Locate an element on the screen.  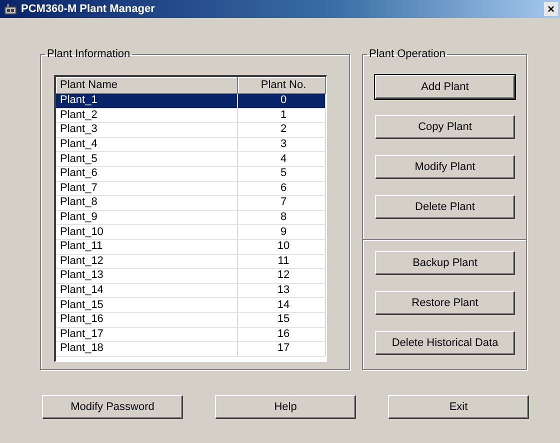
list-row: Plant_10 9 is located at coordinates (191, 232).